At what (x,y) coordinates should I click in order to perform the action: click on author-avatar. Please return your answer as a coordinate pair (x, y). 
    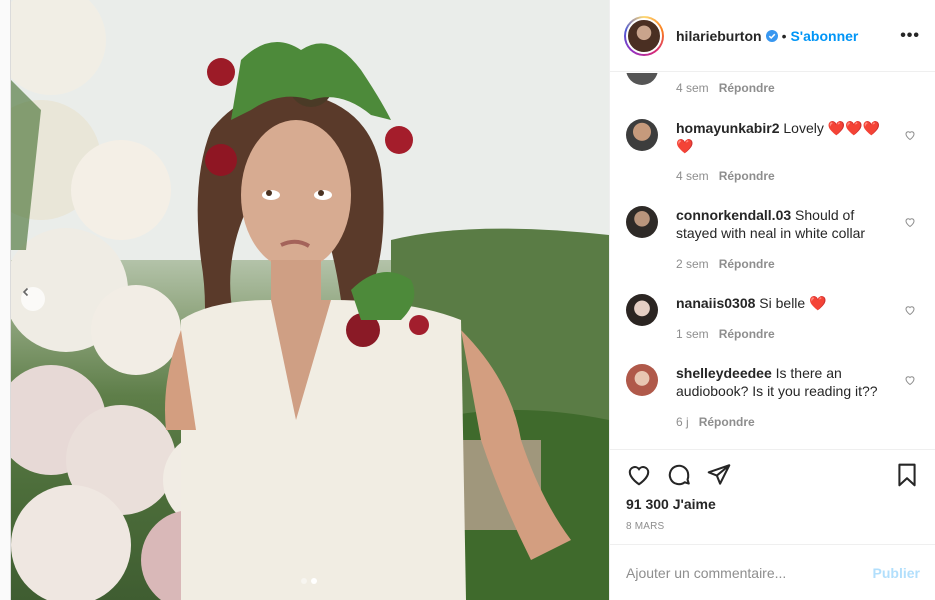
    Looking at the image, I should click on (644, 35).